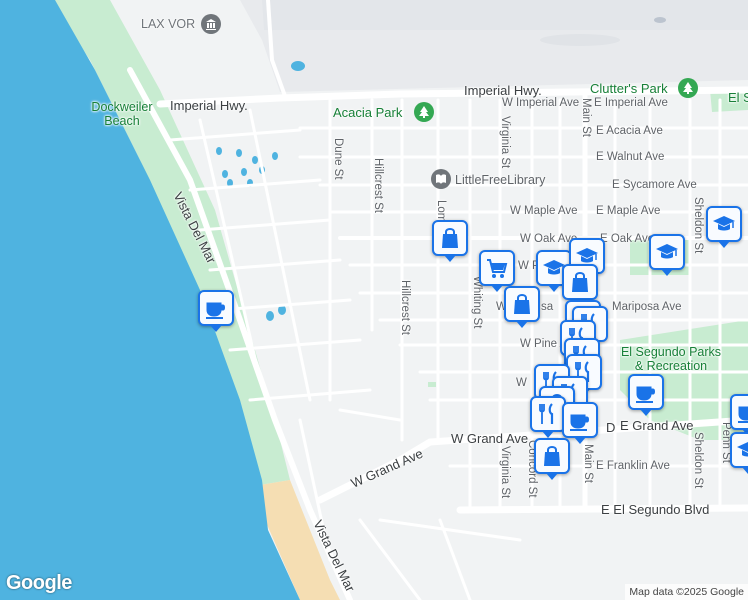 This screenshot has height=600, width=748. What do you see at coordinates (378, 185) in the screenshot?
I see `hillcrest-st-label-1: Hillcrest St` at bounding box center [378, 185].